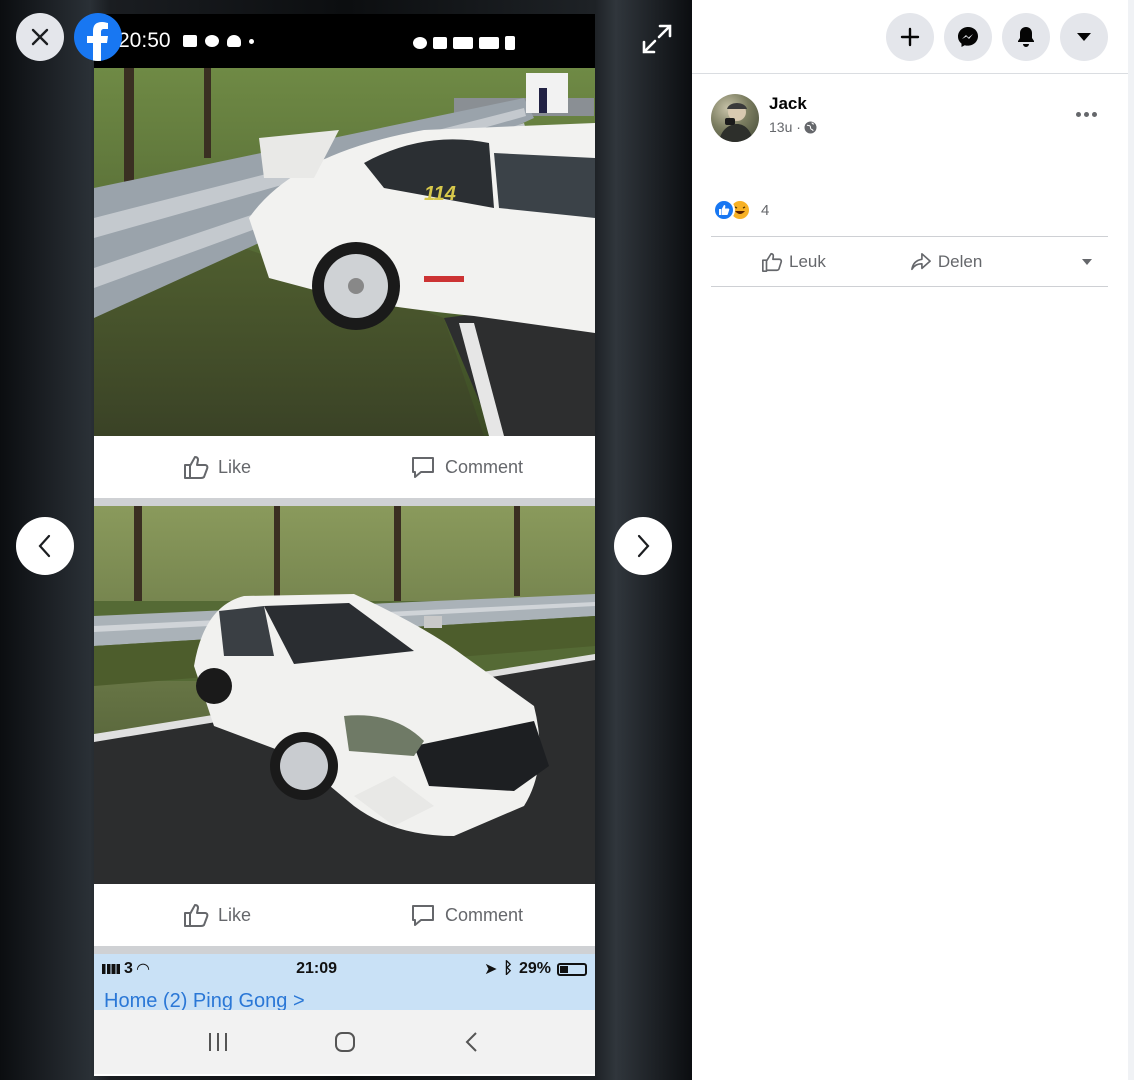 The width and height of the screenshot is (1134, 1080). I want to click on embedded-like-label-2: Like, so click(235, 914).